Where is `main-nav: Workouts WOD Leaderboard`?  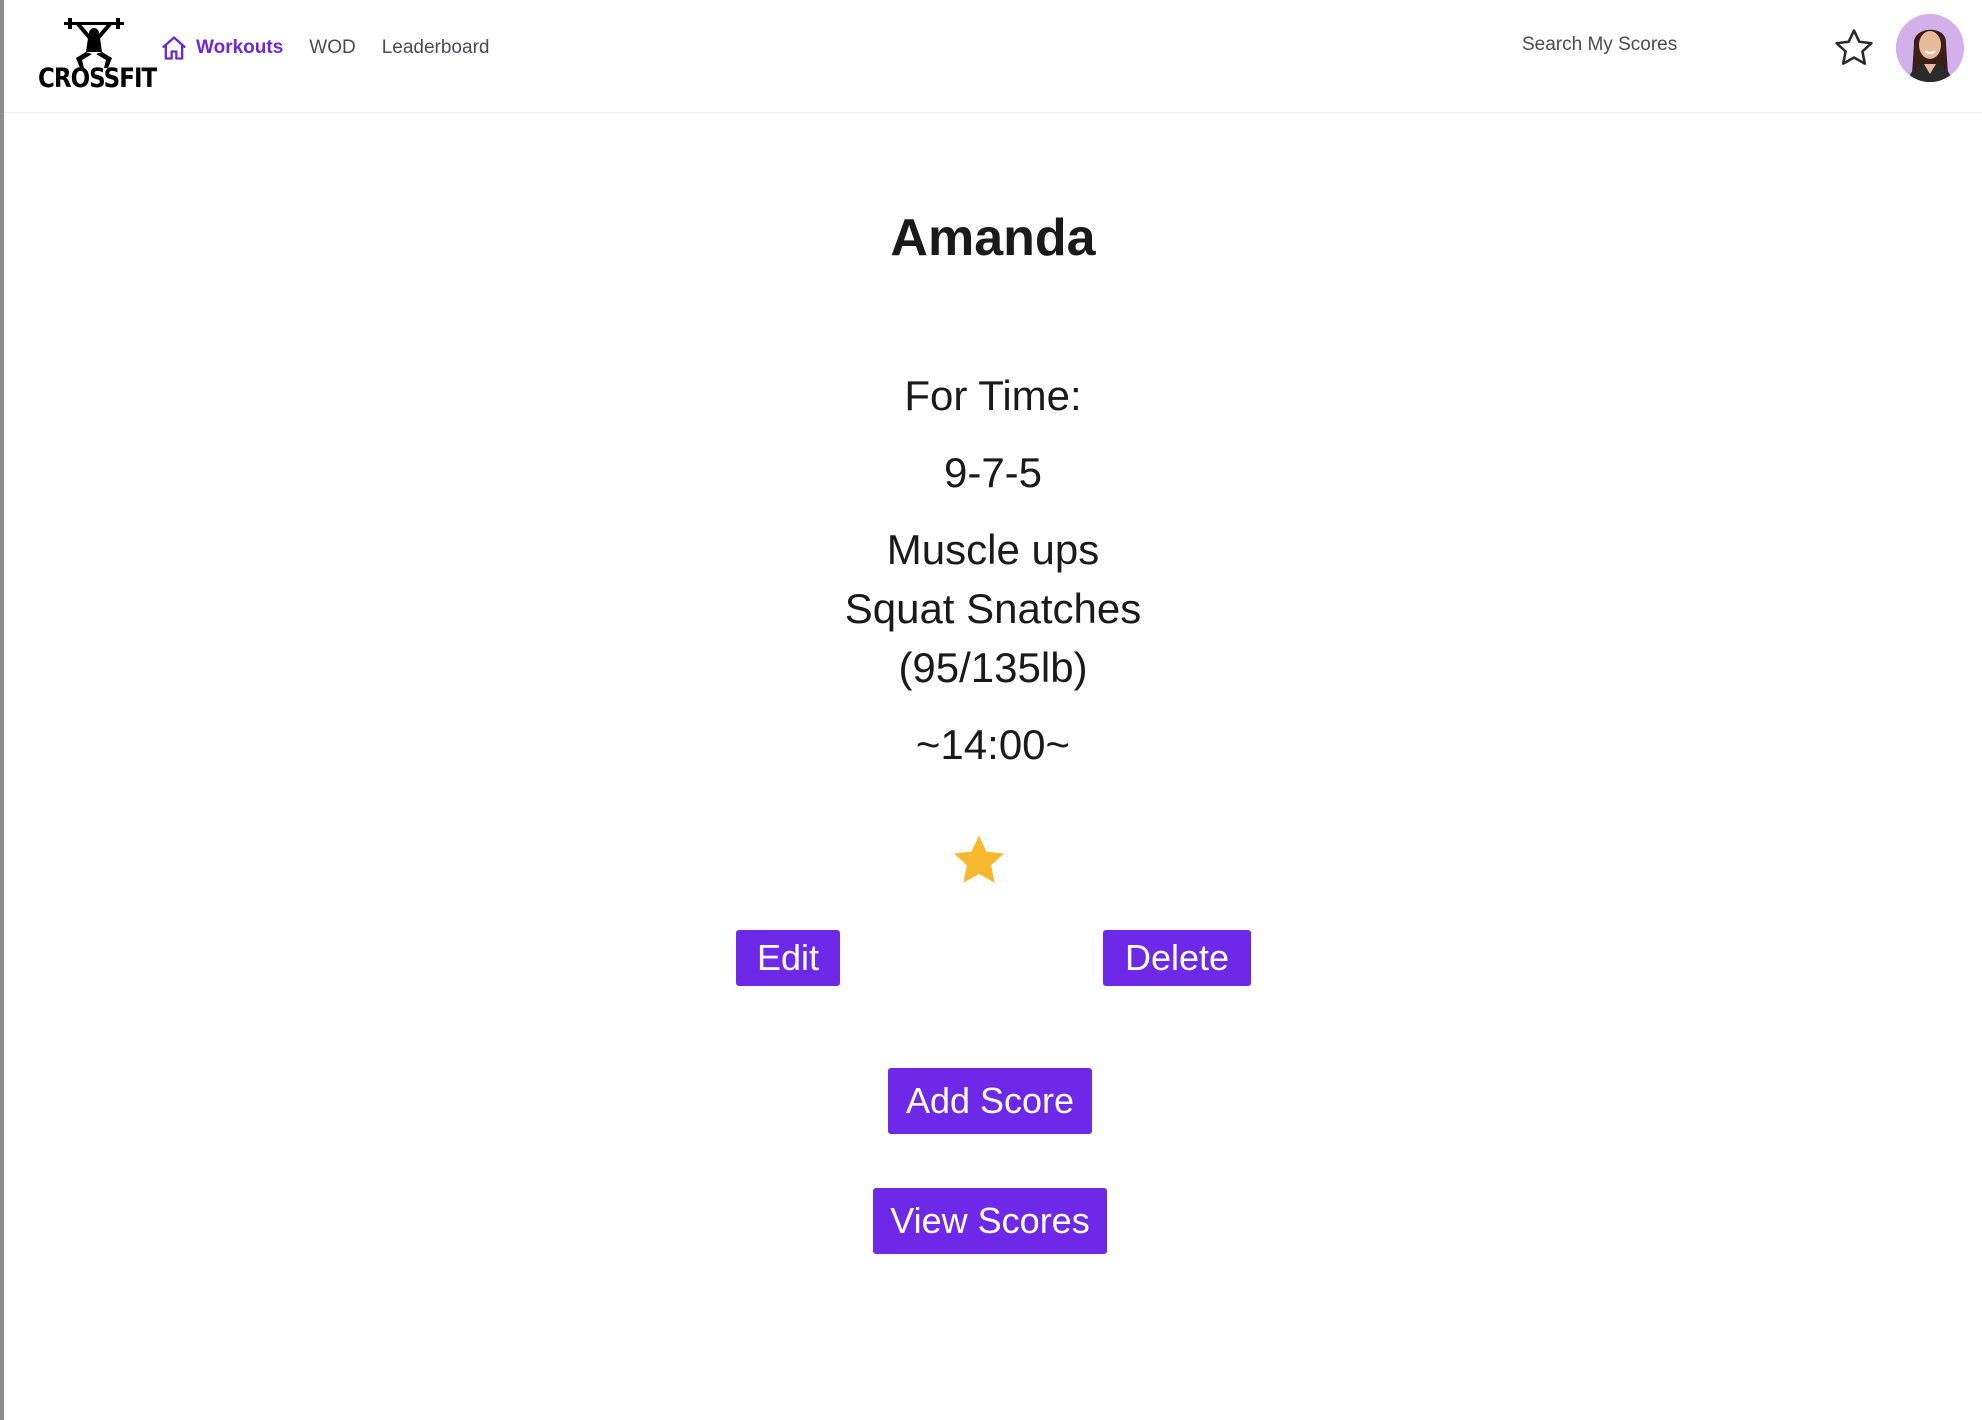 main-nav: Workouts WOD Leaderboard is located at coordinates (337, 48).